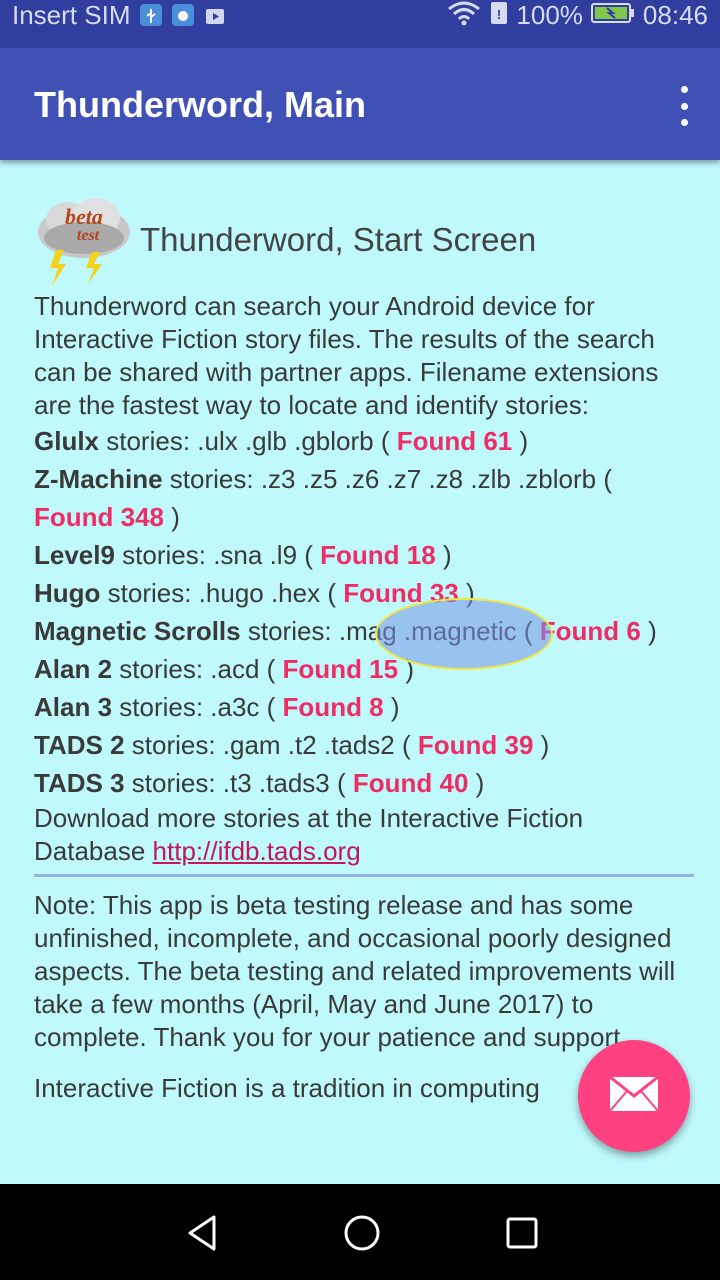  What do you see at coordinates (263, 745) in the screenshot?
I see `format-extensions: stories: .gam .t2 .tads2` at bounding box center [263, 745].